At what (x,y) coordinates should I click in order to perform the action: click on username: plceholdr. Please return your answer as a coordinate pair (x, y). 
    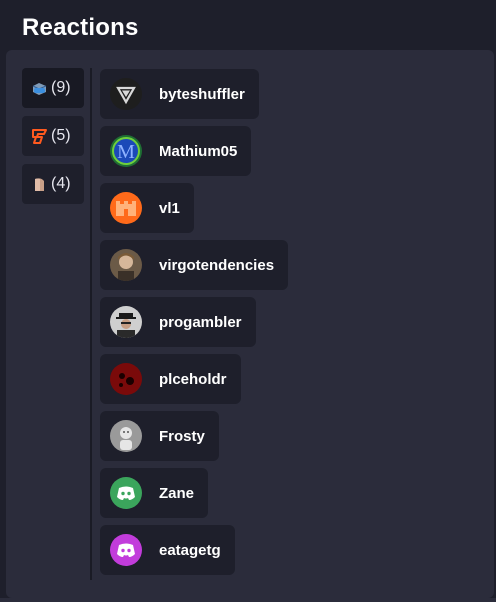
    Looking at the image, I should click on (193, 379).